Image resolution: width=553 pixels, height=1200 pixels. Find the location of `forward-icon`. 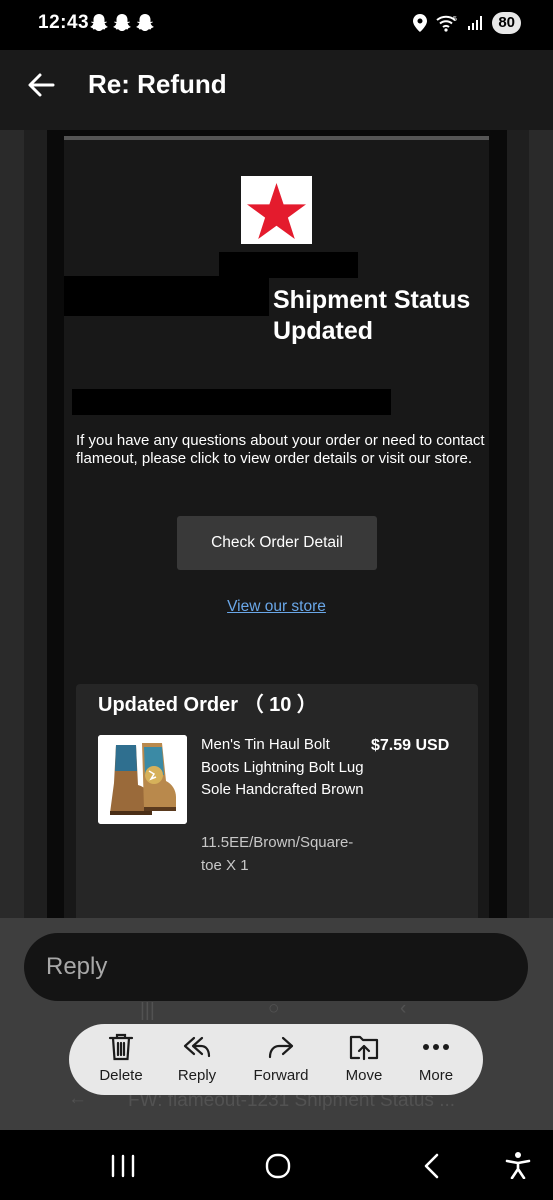

forward-icon is located at coordinates (281, 1047).